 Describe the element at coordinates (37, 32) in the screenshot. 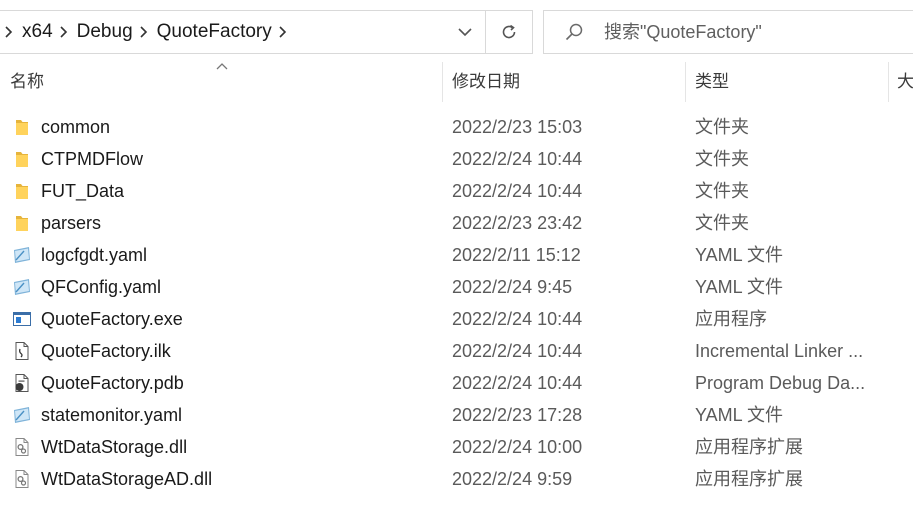

I see `breadcrumb-item-x64: x64` at that location.